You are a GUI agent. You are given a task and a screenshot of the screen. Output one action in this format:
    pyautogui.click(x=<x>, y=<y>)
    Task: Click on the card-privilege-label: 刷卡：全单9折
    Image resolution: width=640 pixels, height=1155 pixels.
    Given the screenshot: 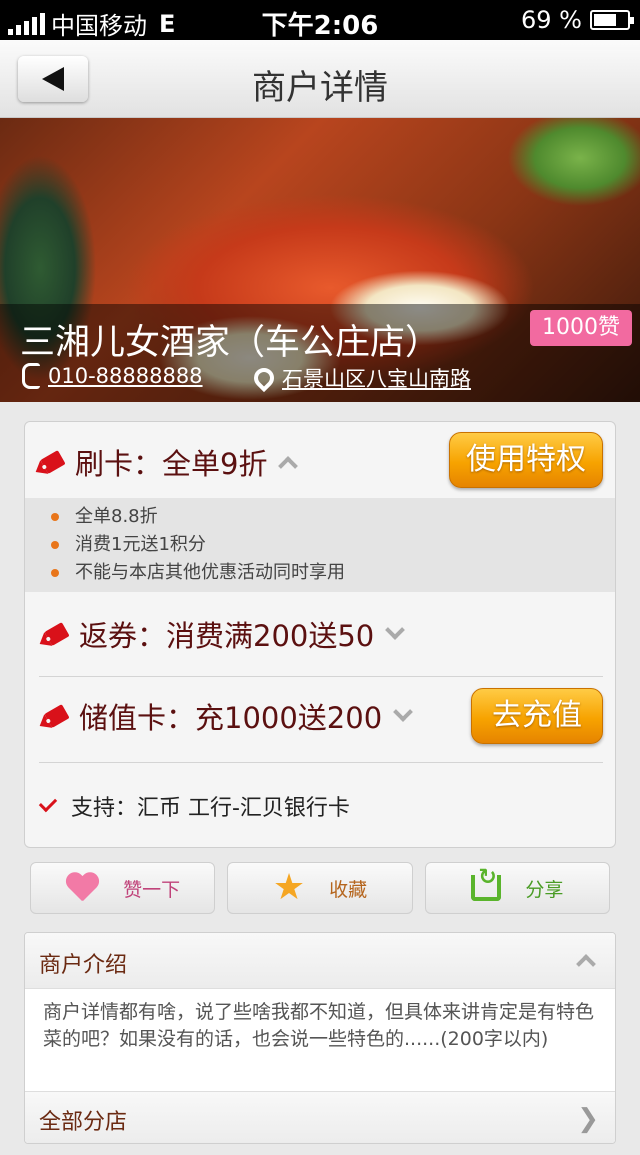 What is the action you would take?
    pyautogui.click(x=171, y=464)
    